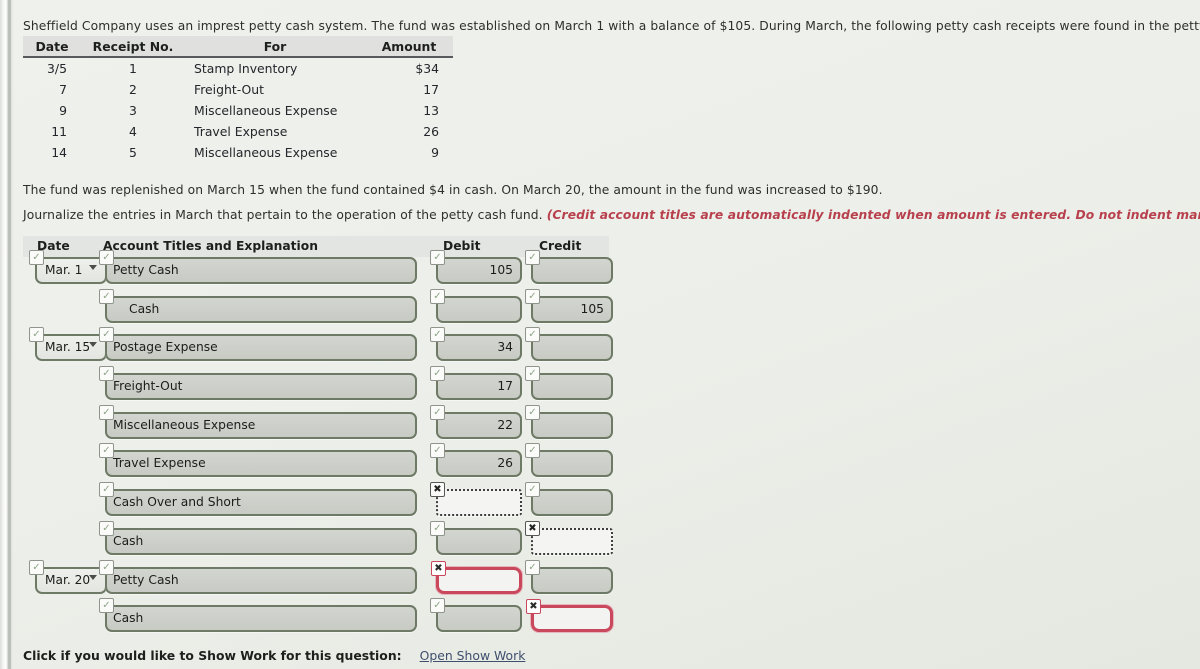 This screenshot has width=1200, height=669. I want to click on receipt-cell-date: 7, so click(63, 89).